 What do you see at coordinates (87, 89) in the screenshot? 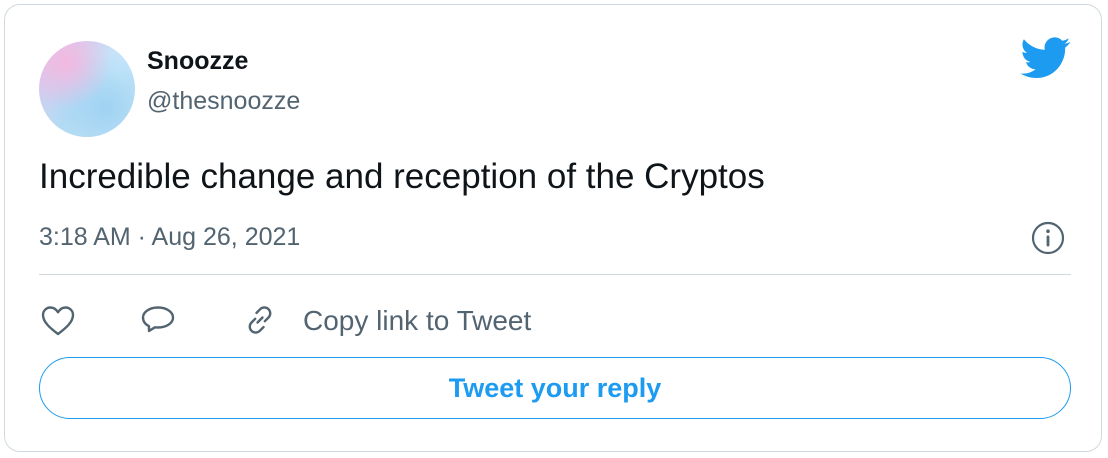
I see `avatar` at bounding box center [87, 89].